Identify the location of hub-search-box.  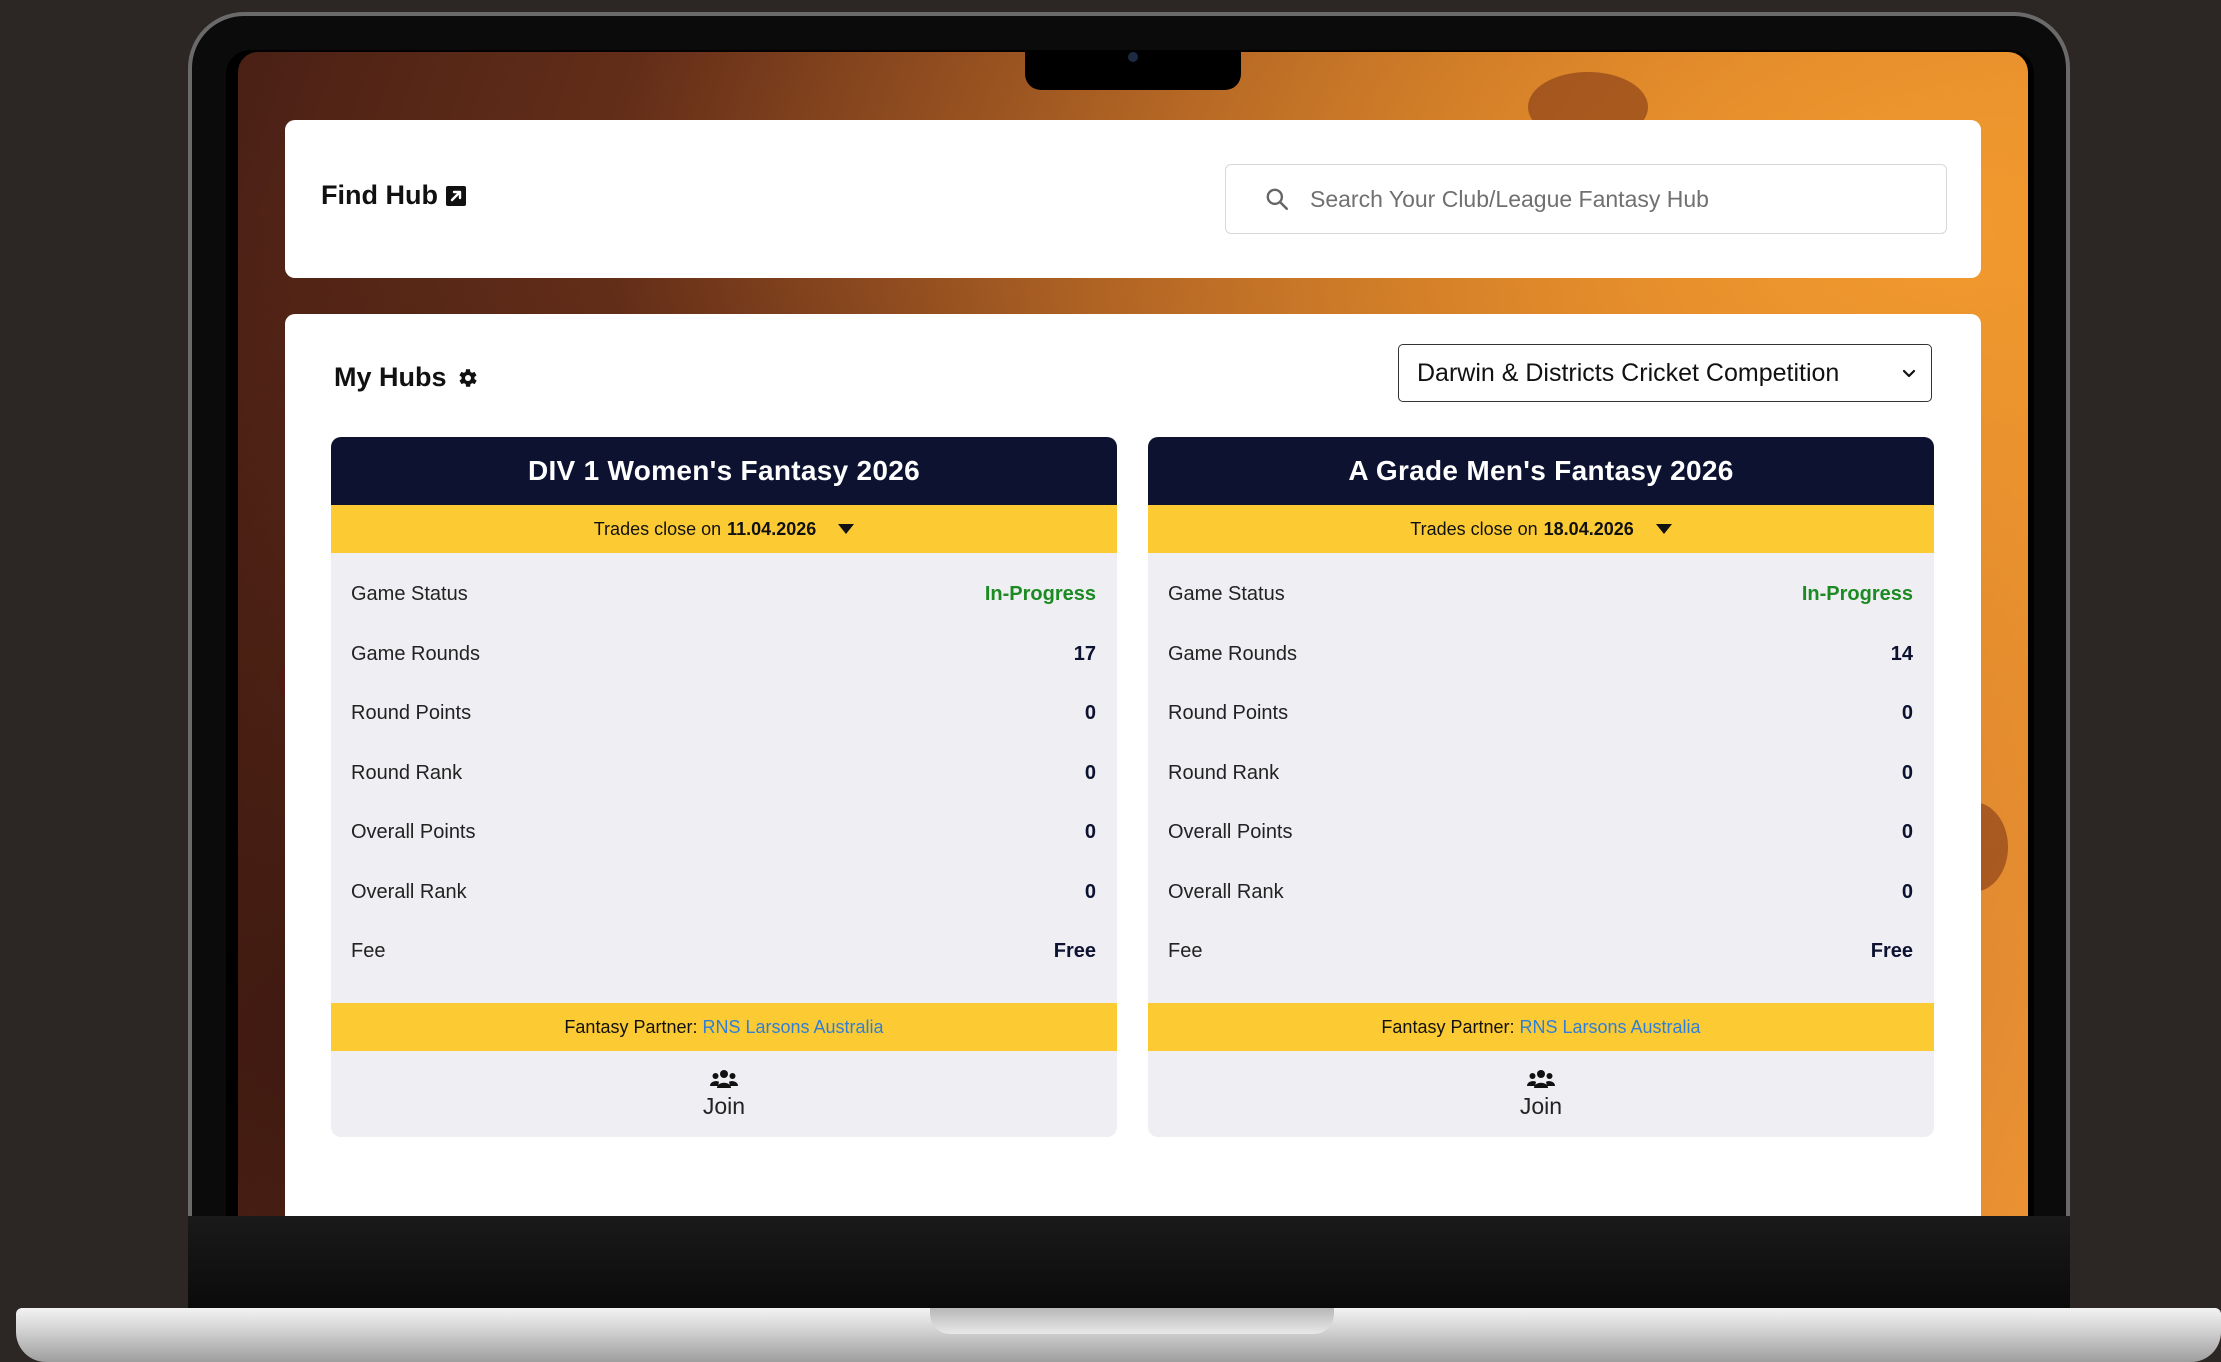
(1586, 199).